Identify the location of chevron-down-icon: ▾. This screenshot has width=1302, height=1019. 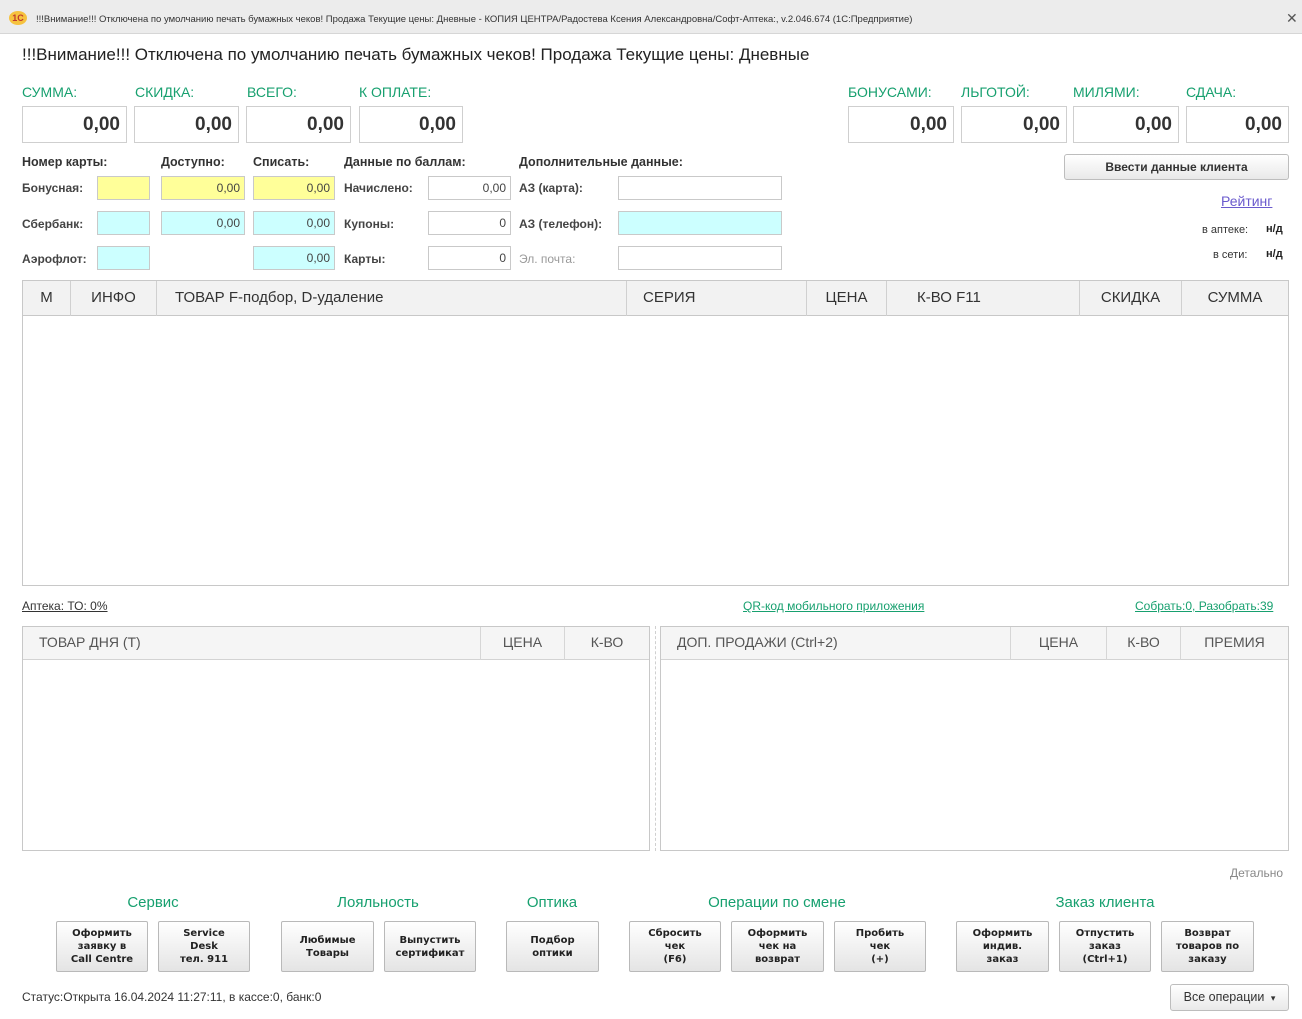
(1273, 998).